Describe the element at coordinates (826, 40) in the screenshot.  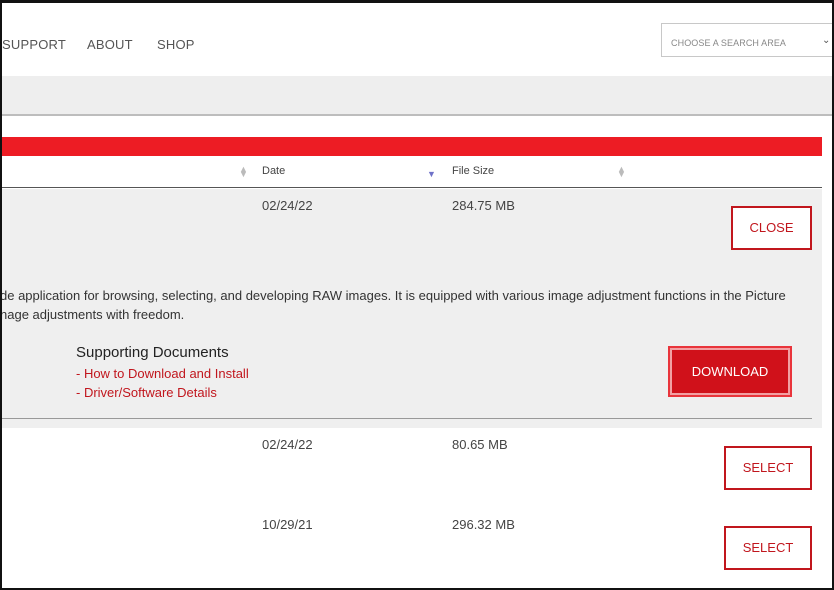
I see `chevron-down-icon: ⌄` at that location.